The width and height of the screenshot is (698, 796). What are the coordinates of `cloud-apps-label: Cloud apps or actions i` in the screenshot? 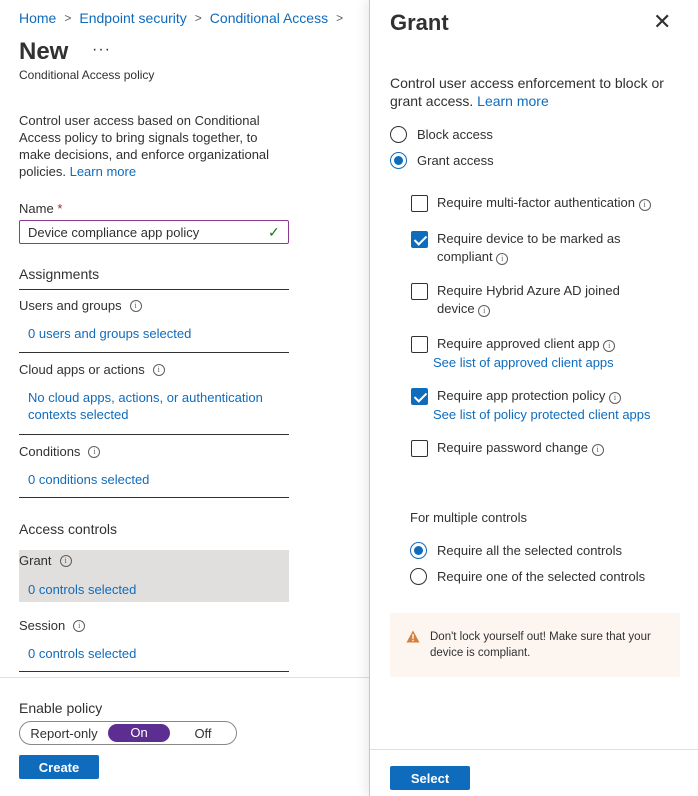 It's located at (92, 369).